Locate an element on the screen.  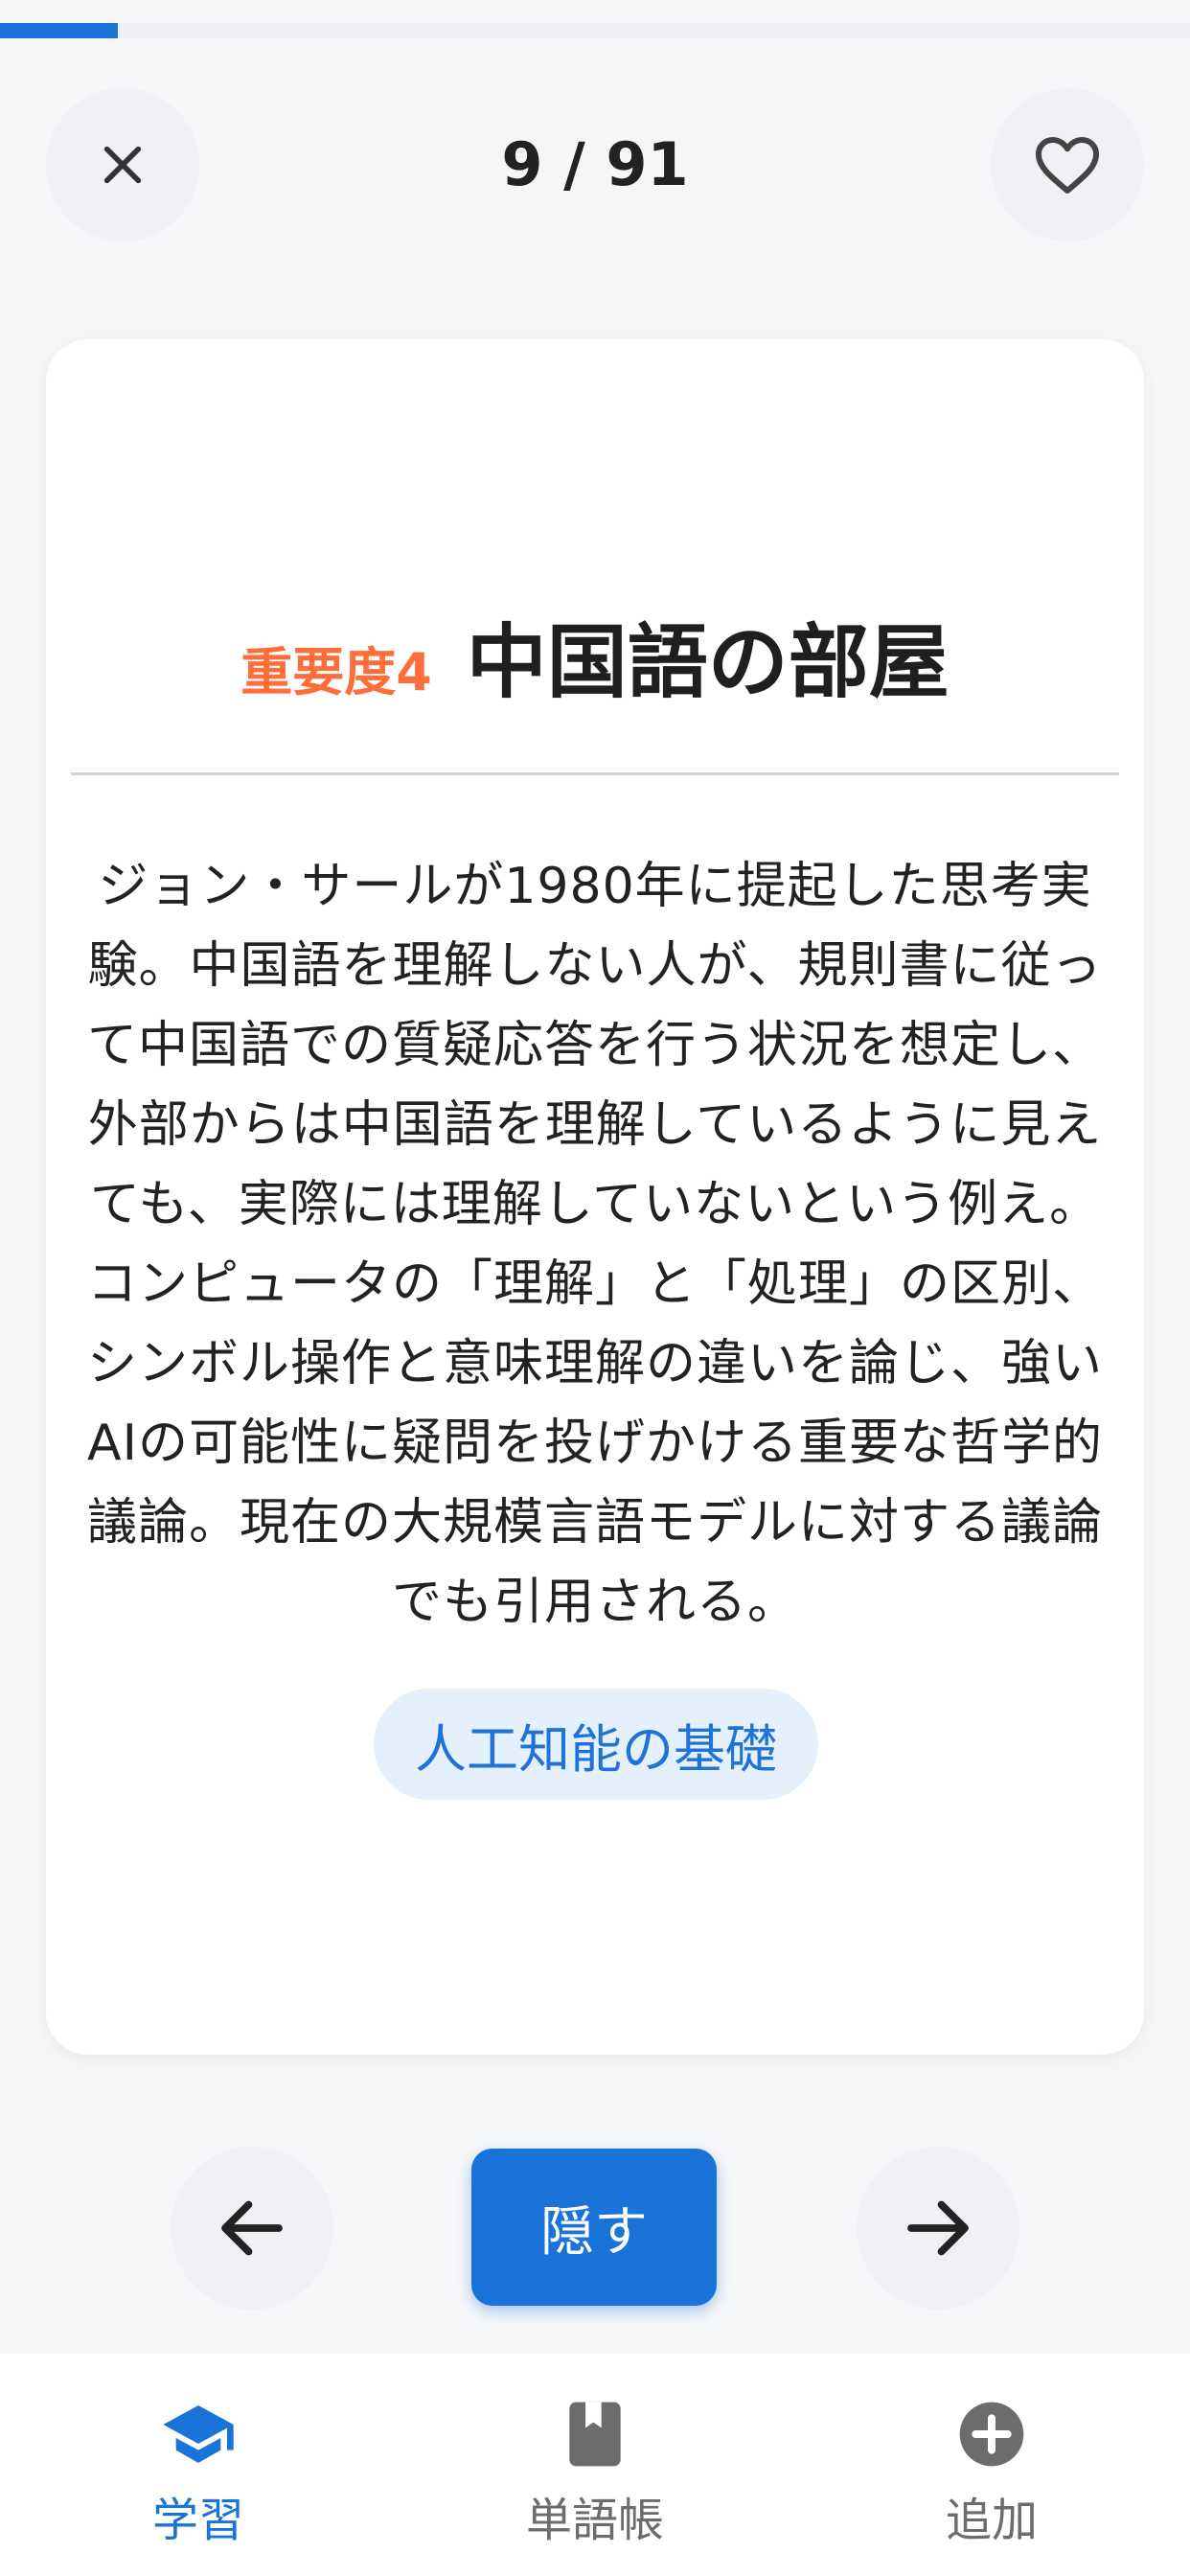
close-button is located at coordinates (123, 165).